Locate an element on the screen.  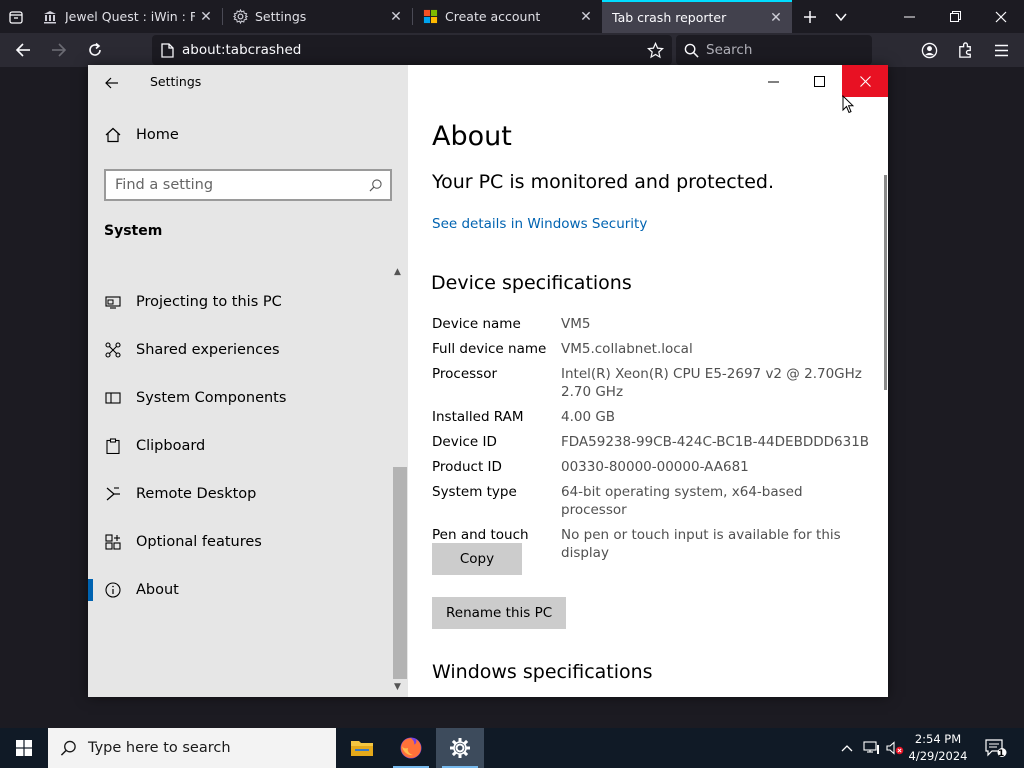
network-icon is located at coordinates (871, 748).